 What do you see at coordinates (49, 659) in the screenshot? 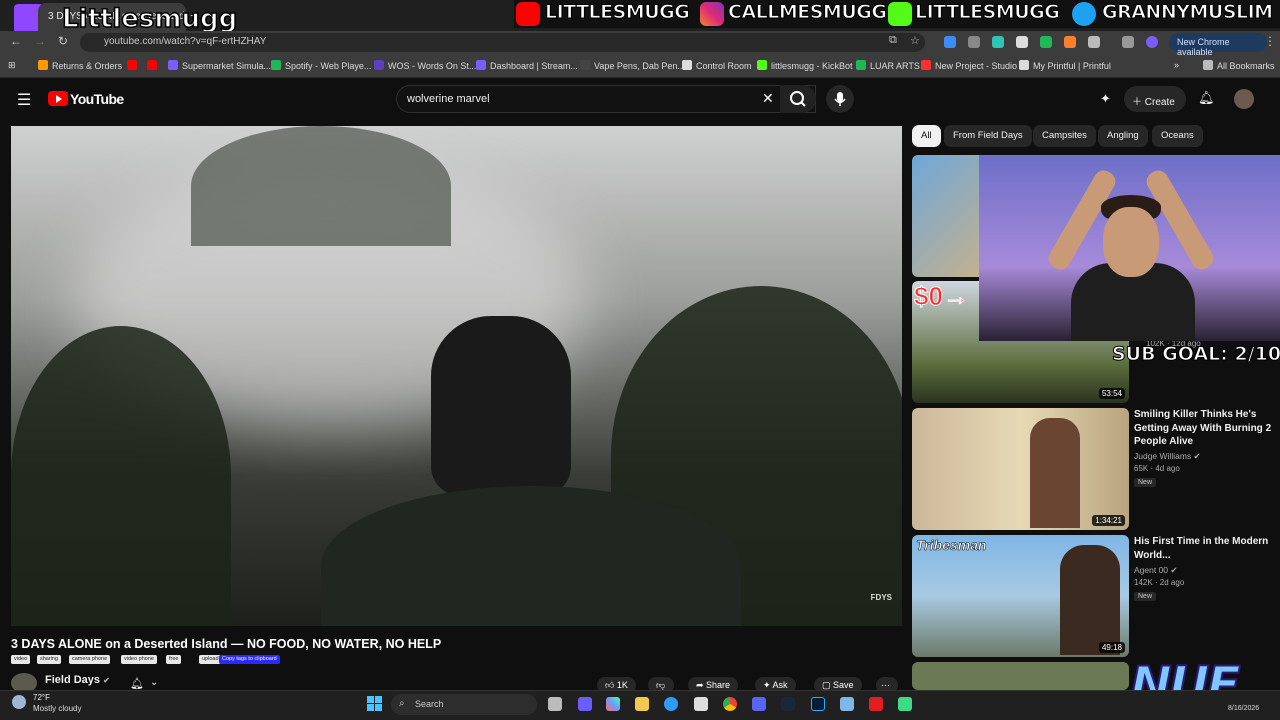
I see `video-tag: sharing` at bounding box center [49, 659].